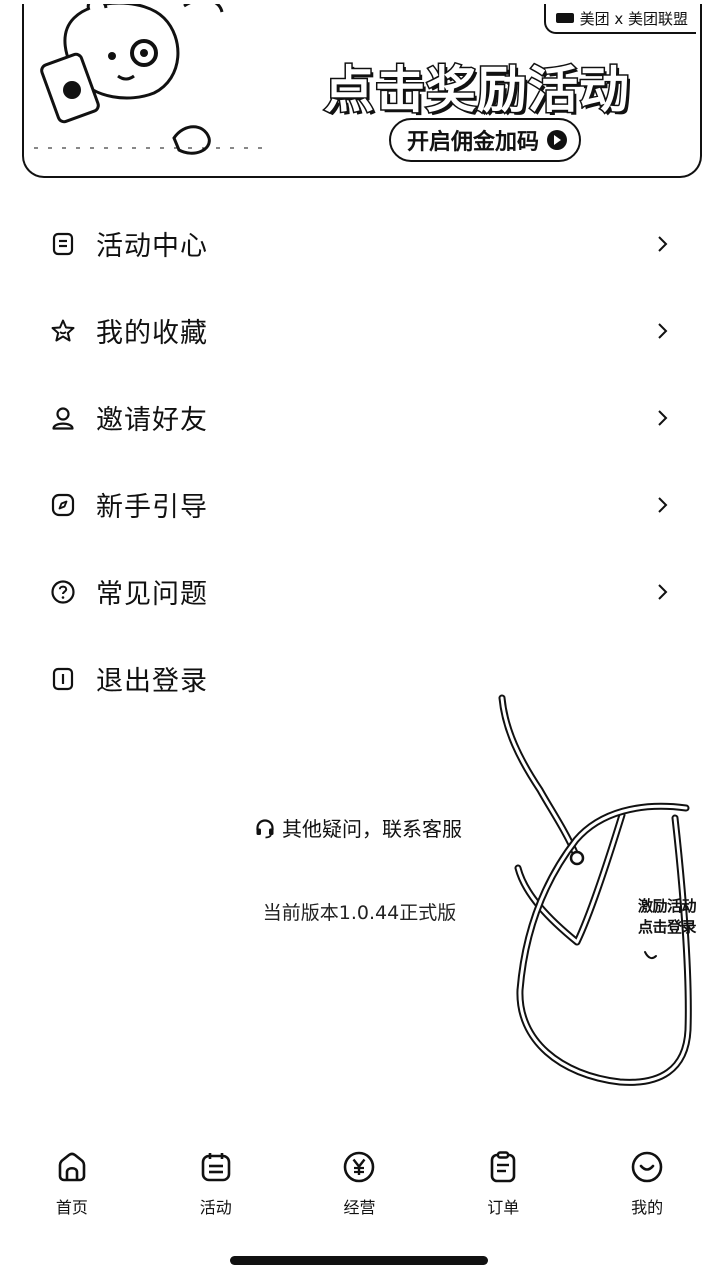  I want to click on floating-promo-widget: 激励活动 点击登录, so click(597, 890).